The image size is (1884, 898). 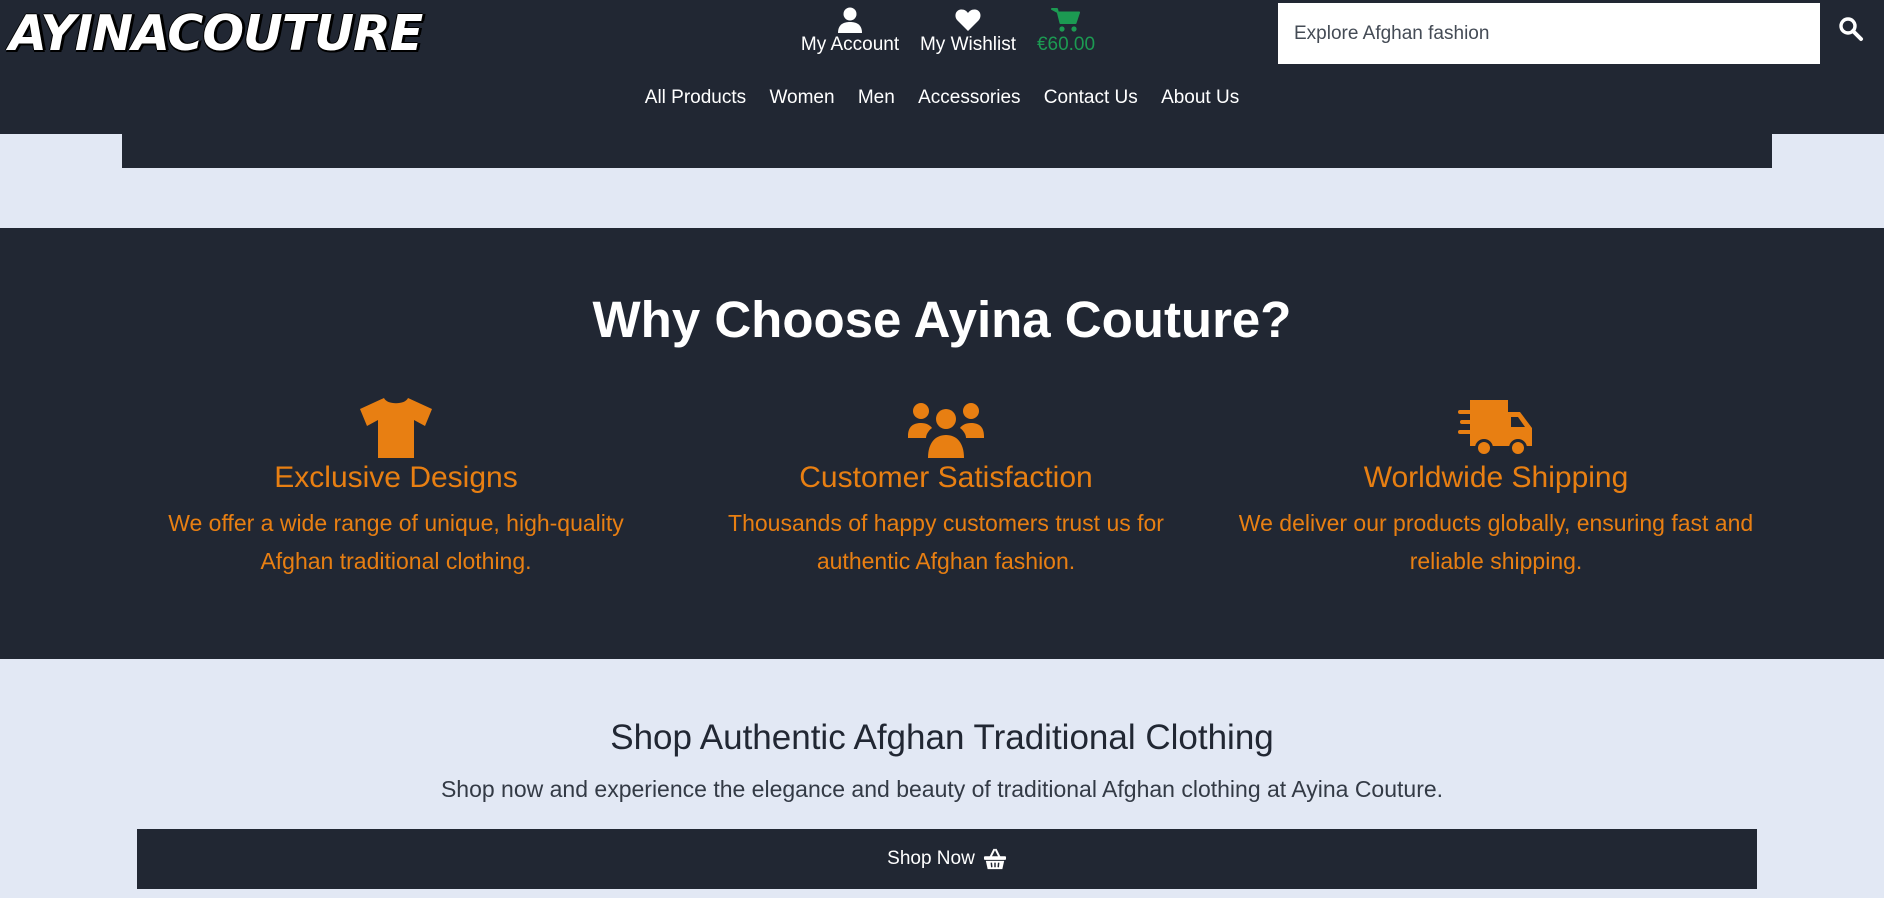 I want to click on menu-all-products: All Products, so click(x=695, y=98).